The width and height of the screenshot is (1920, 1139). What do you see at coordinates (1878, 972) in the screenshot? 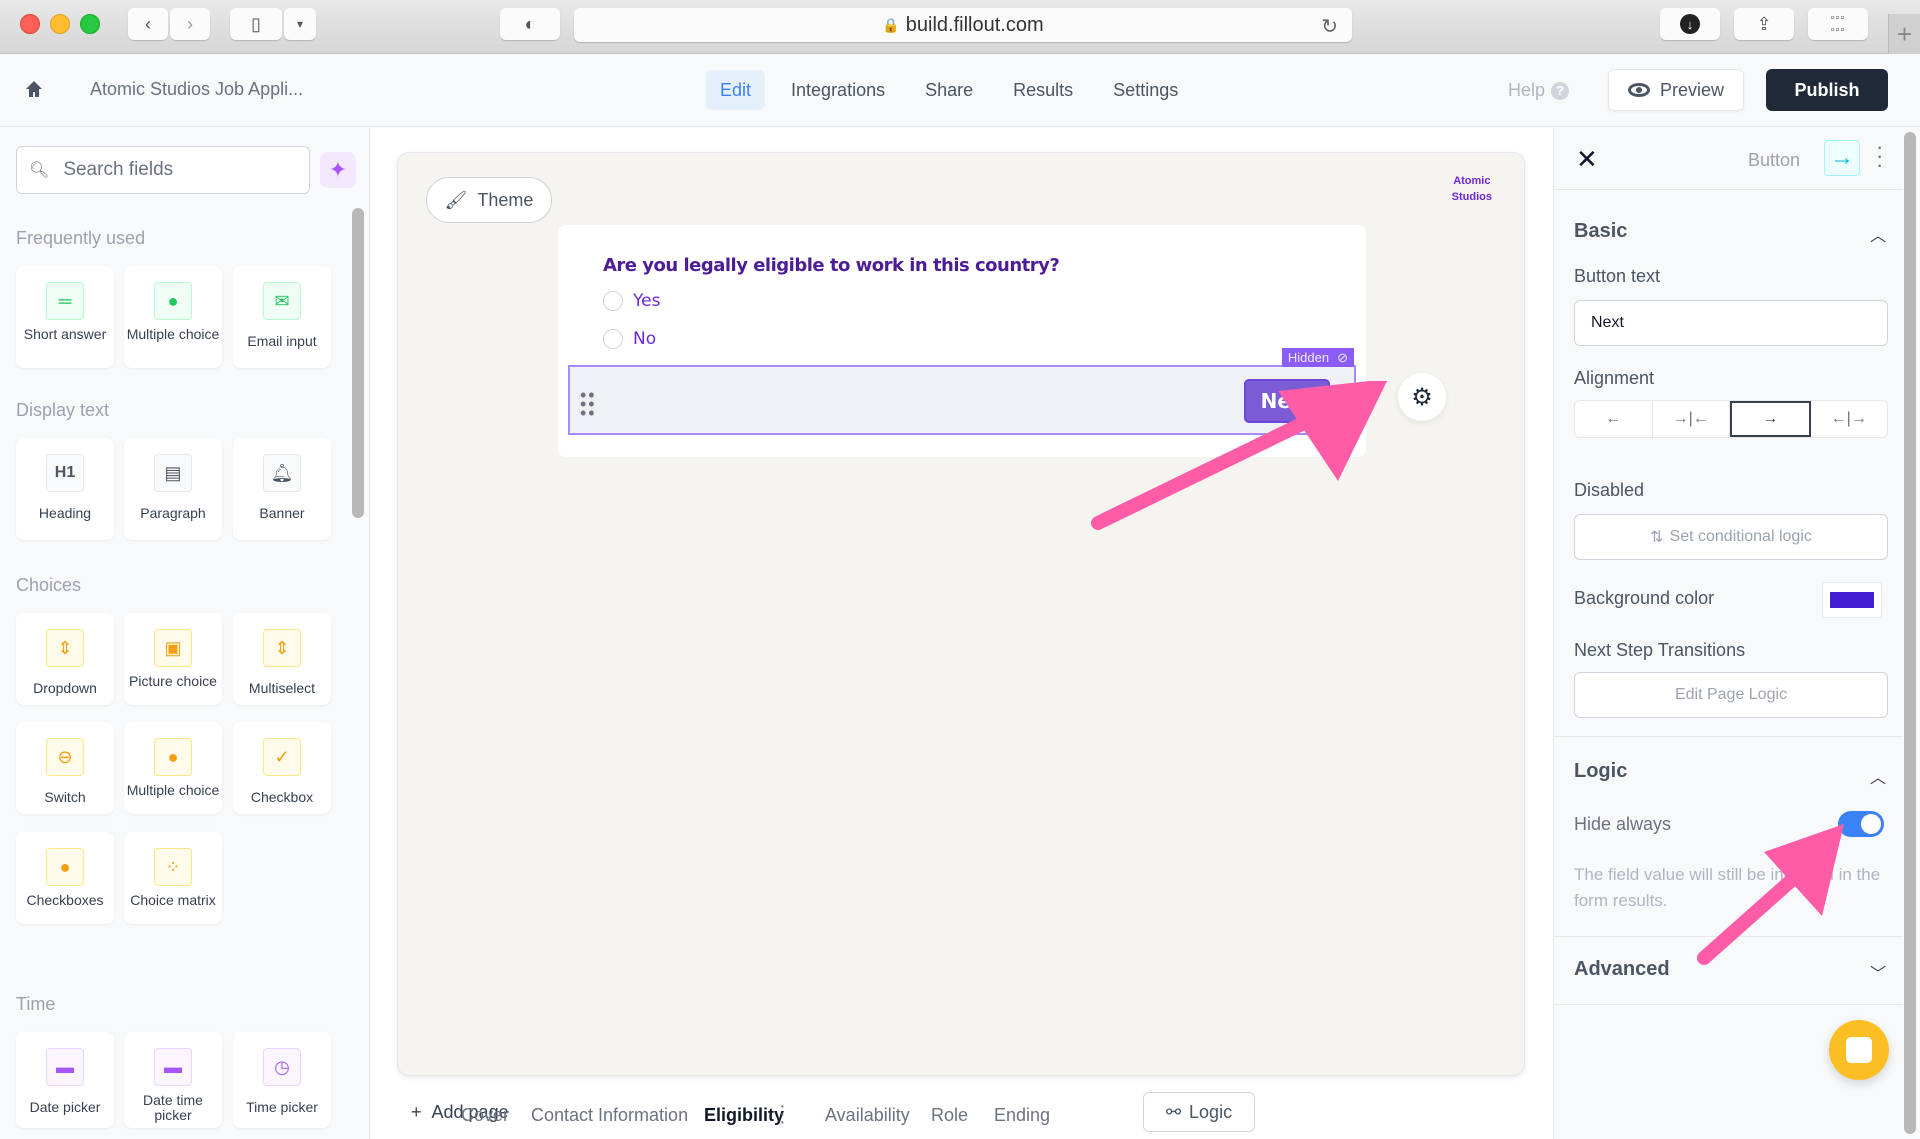
I see `chevron-down-icon: ﹀` at bounding box center [1878, 972].